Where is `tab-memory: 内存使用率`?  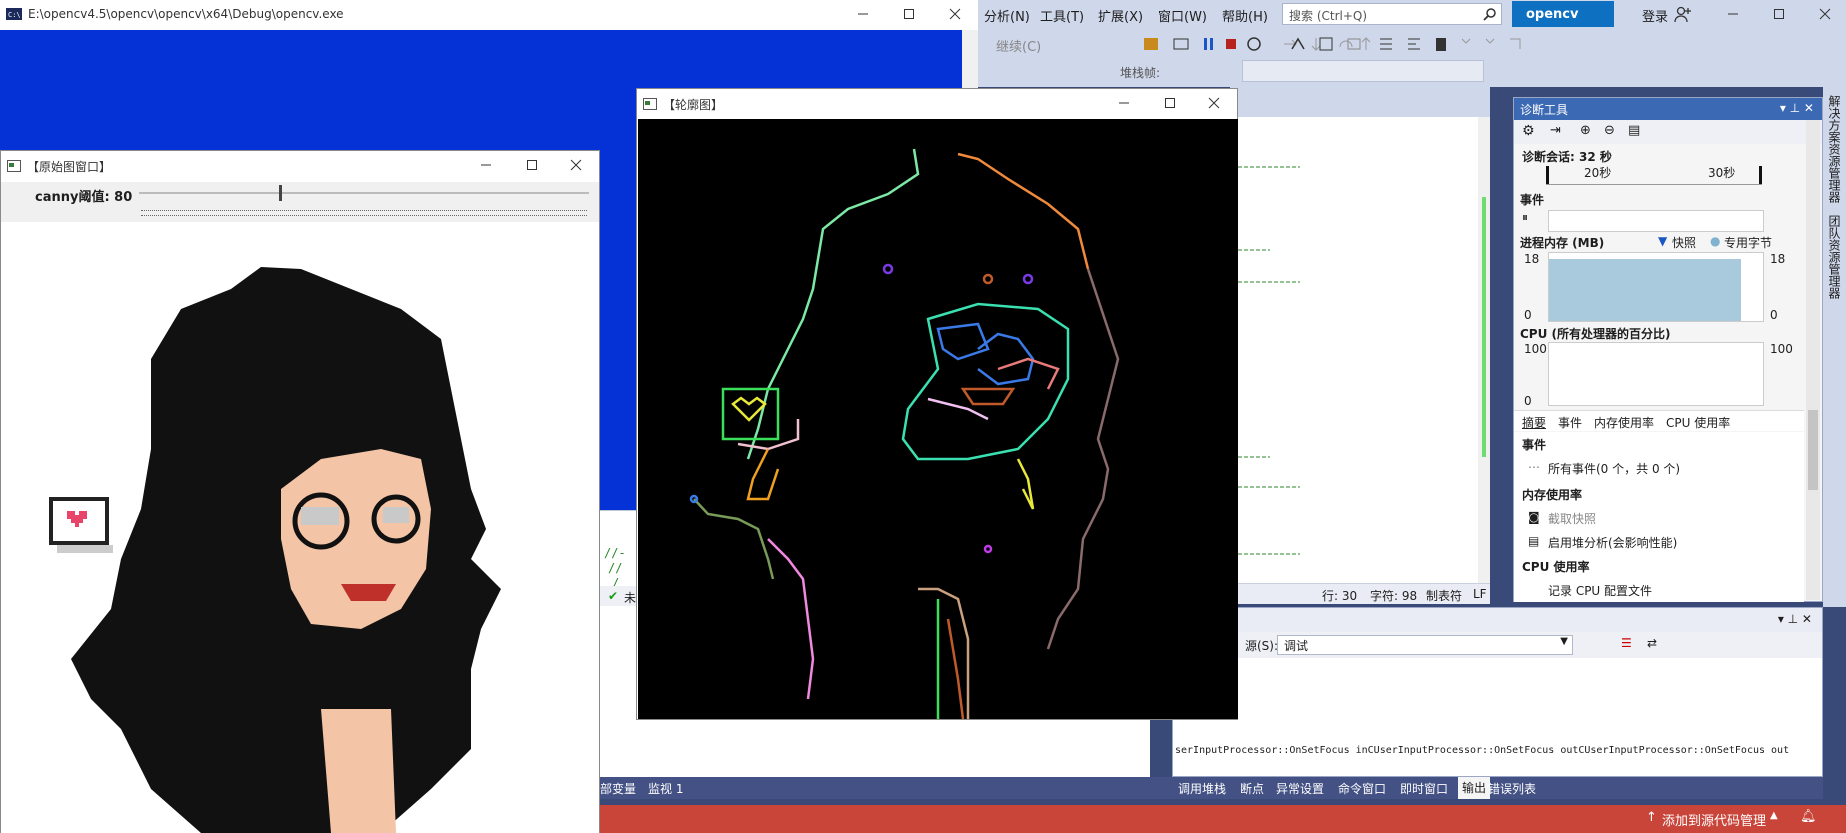
tab-memory: 内存使用率 is located at coordinates (1624, 422).